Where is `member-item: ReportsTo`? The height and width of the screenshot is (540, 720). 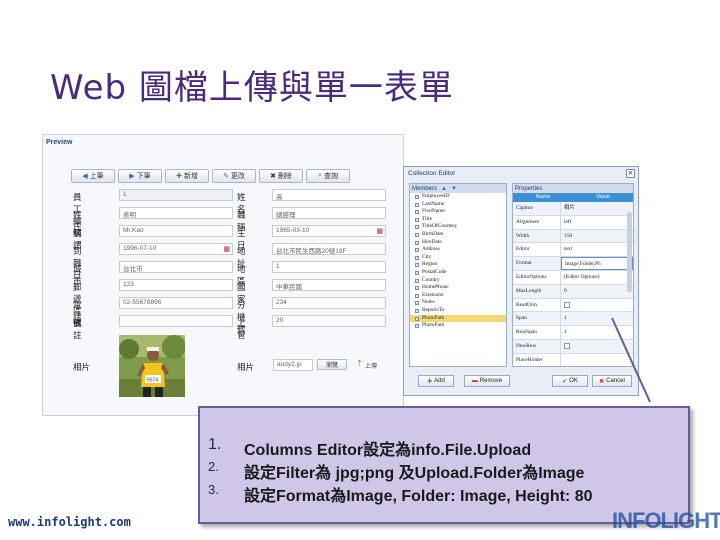 member-item: ReportsTo is located at coordinates (458, 311).